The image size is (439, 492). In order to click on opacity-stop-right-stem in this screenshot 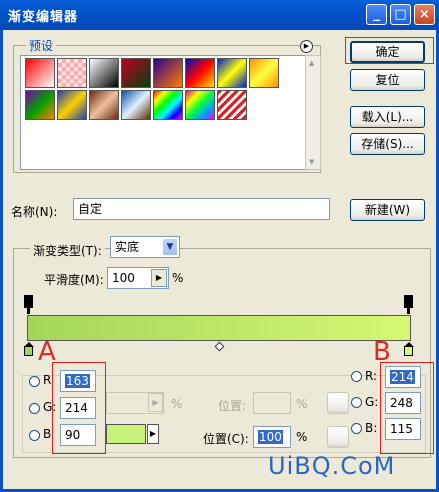, I will do `click(408, 311)`.